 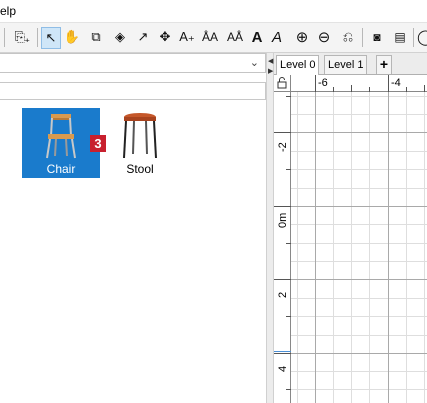 I want to click on add-furniture-icon: ⎘₊, so click(x=22, y=36).